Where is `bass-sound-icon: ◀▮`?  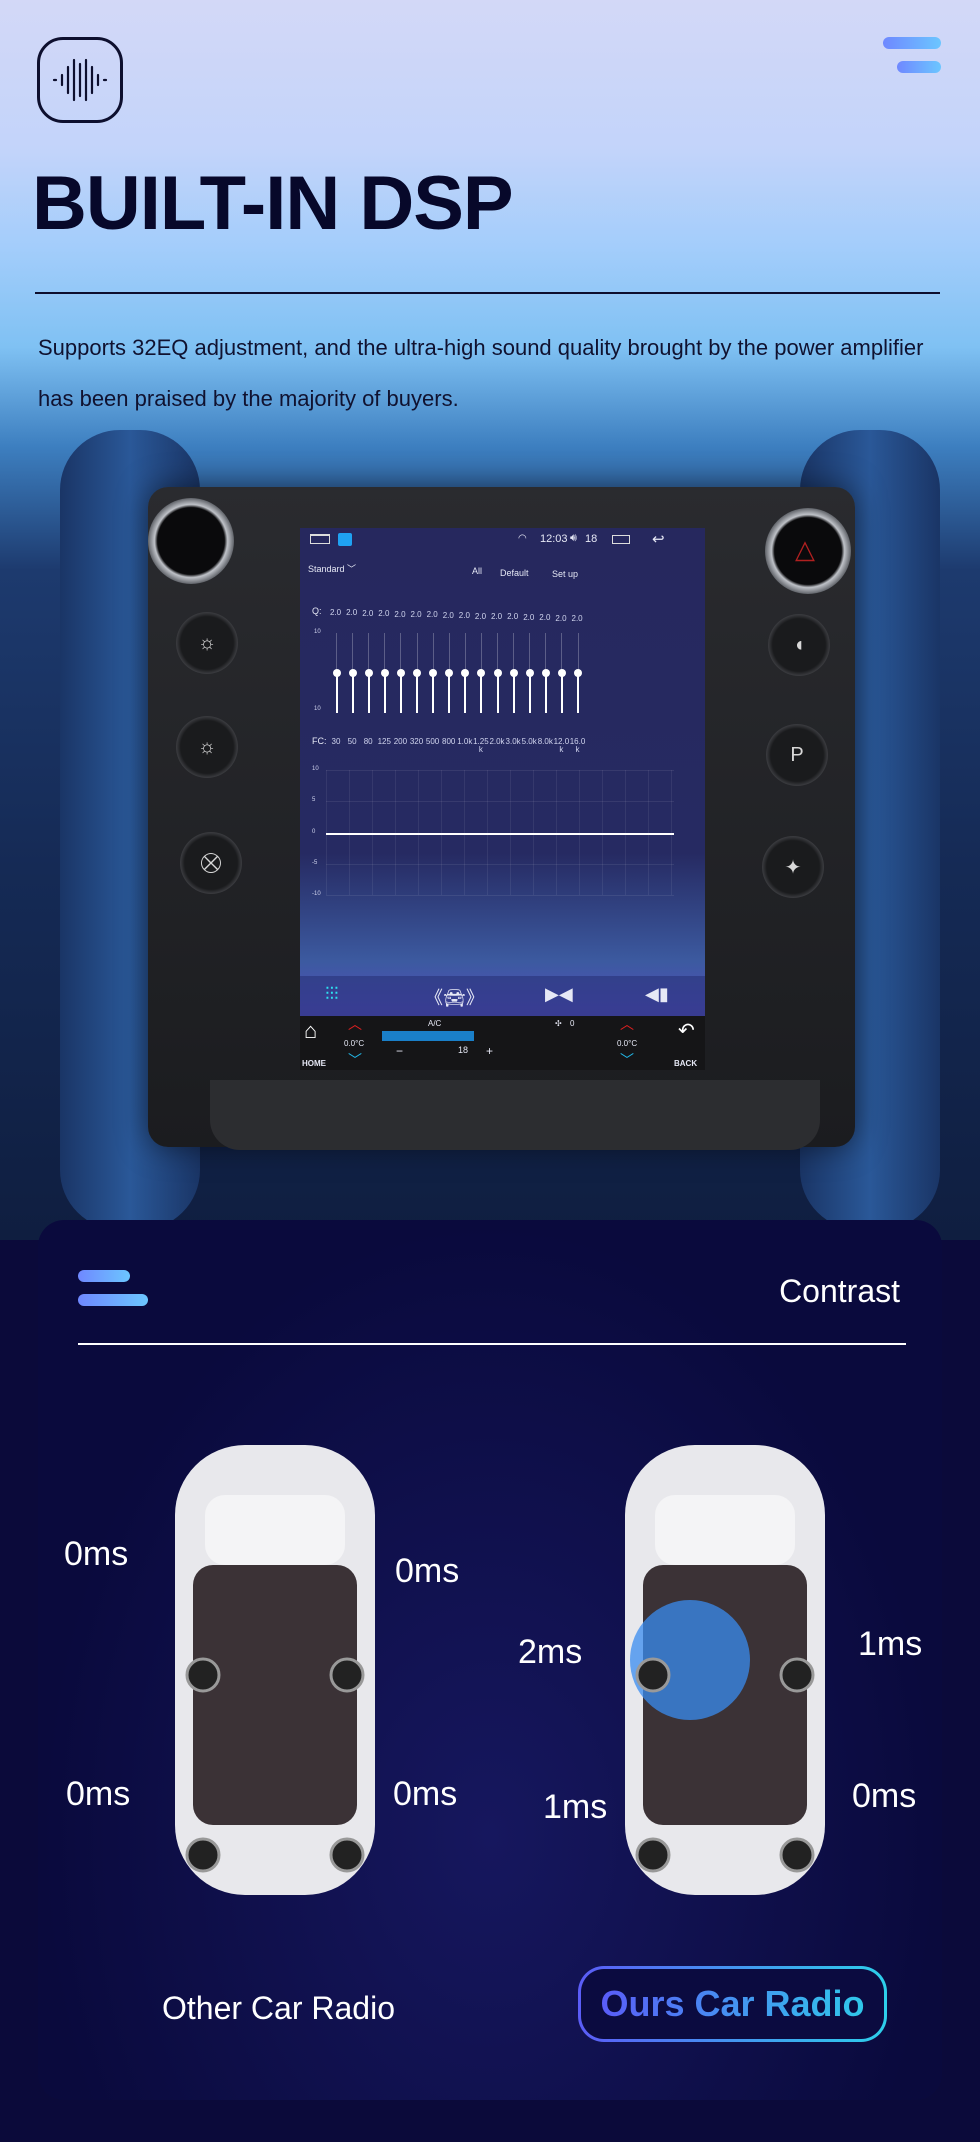 bass-sound-icon: ◀▮ is located at coordinates (657, 994).